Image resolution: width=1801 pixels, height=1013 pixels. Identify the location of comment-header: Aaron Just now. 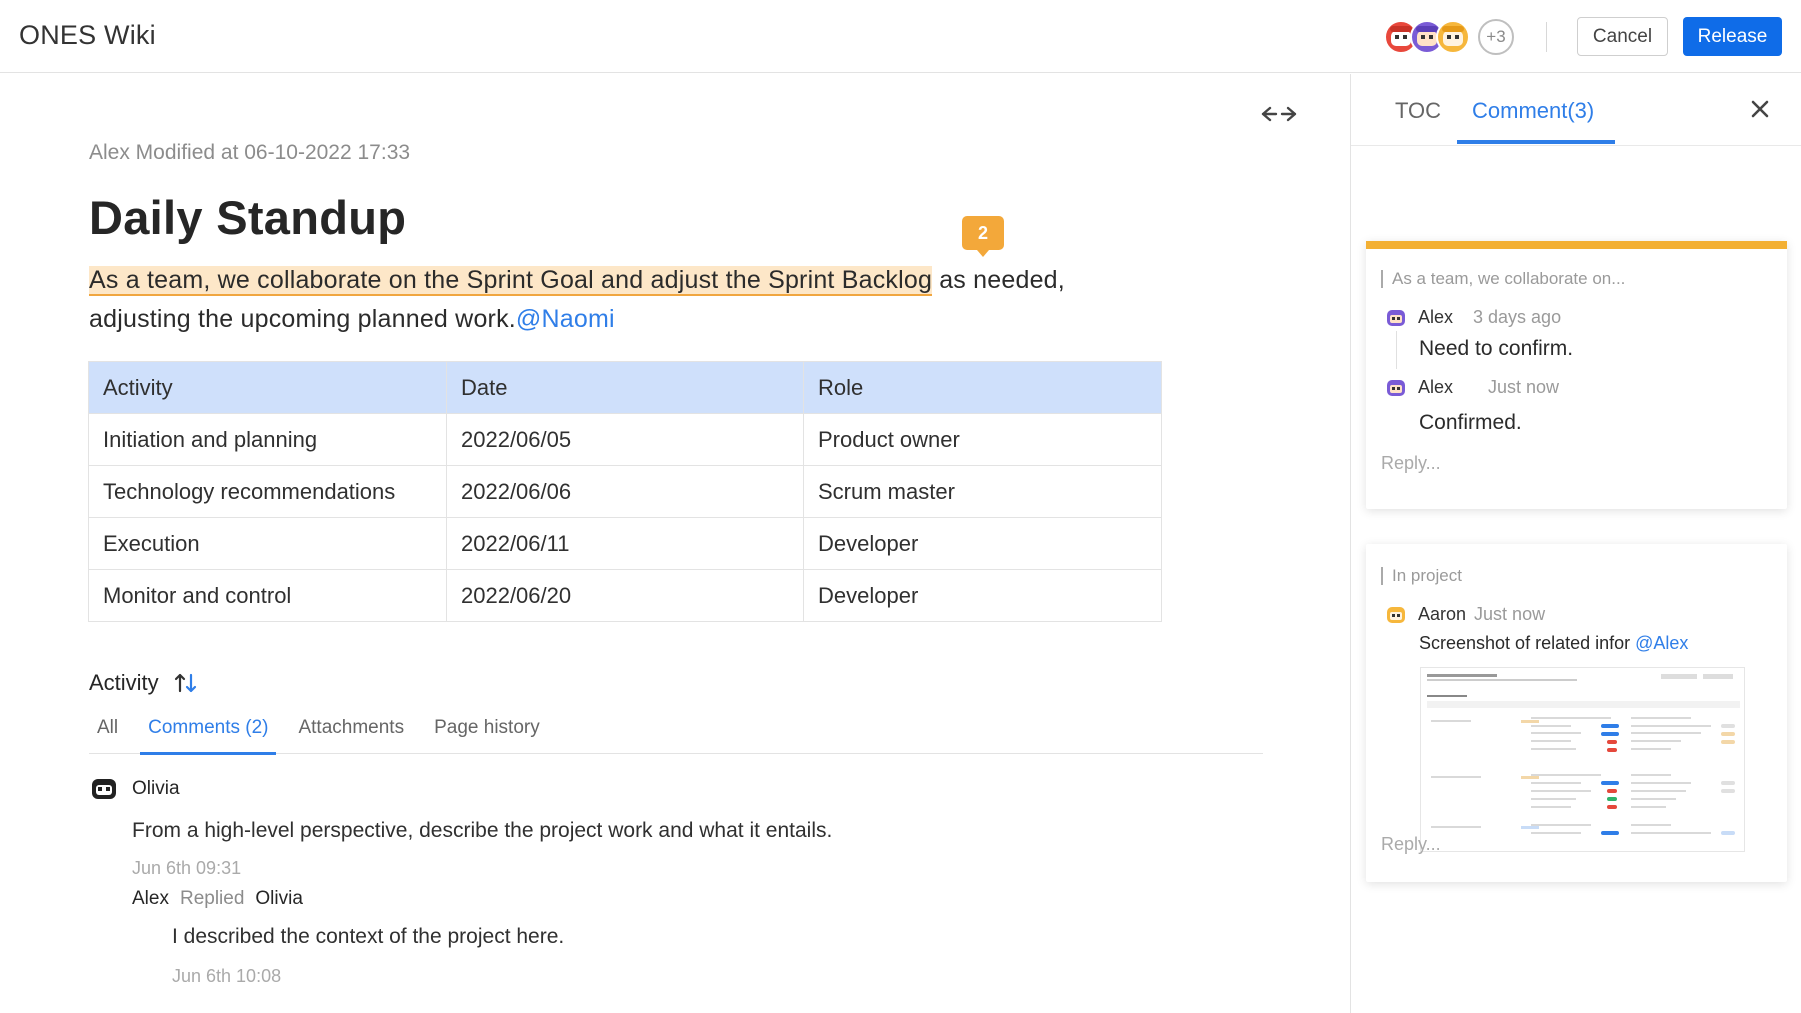
(1465, 614).